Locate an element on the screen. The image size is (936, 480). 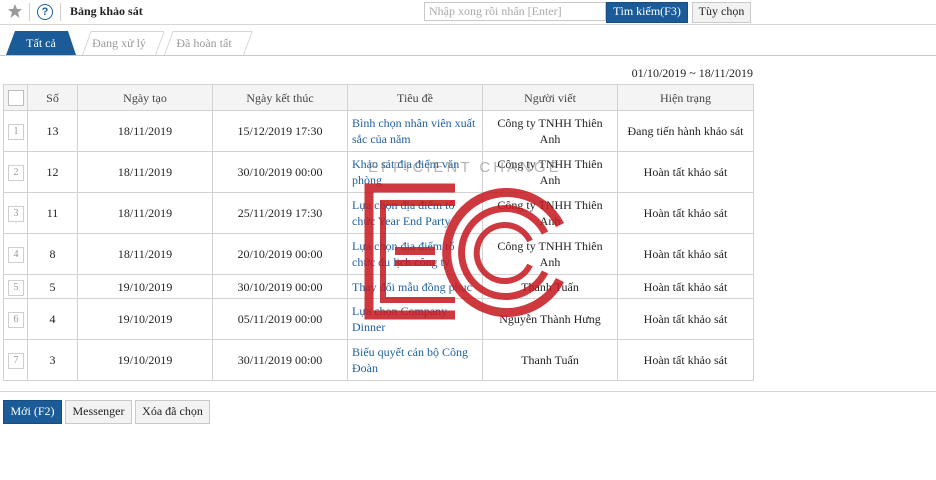
tab-label: Đã hoàn tất is located at coordinates (204, 43).